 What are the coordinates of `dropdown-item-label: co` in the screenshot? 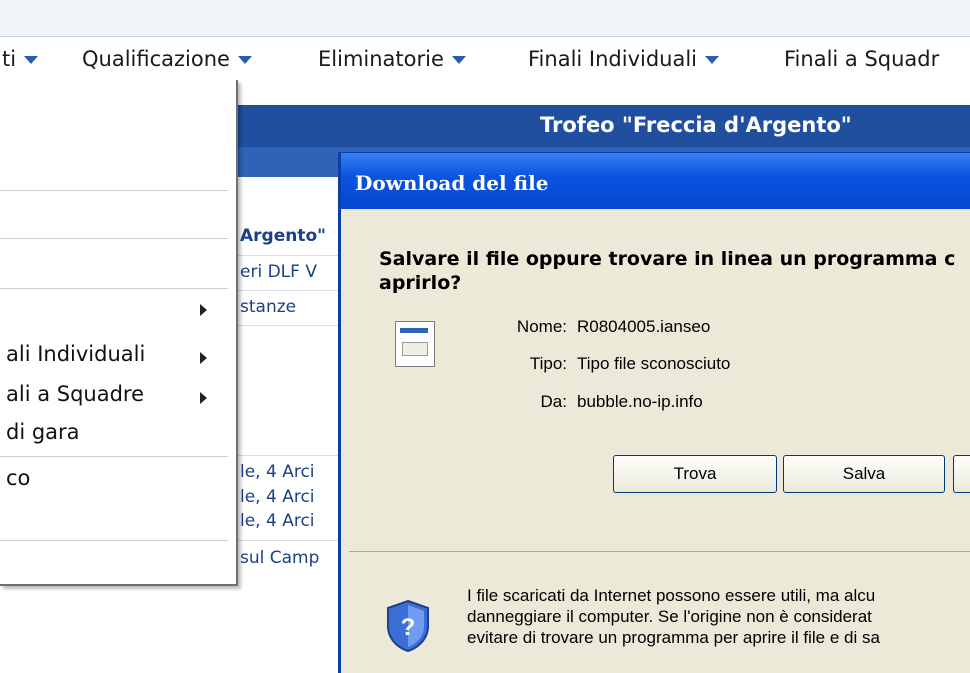 It's located at (18, 478).